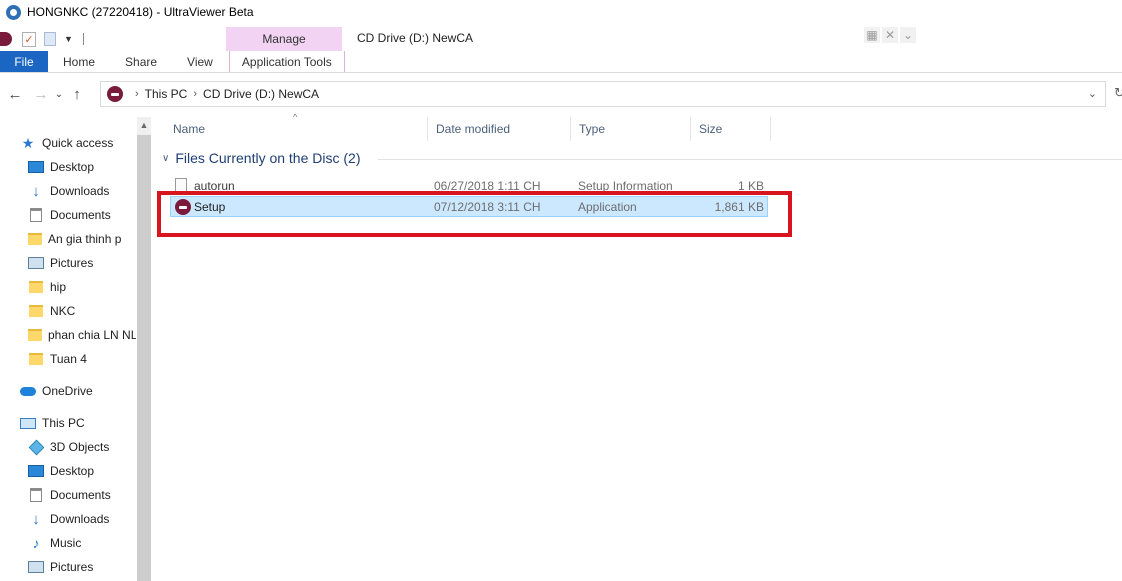  I want to click on window-title: HONGNKC (27220418) - UltraViewer Beta, so click(140, 12).